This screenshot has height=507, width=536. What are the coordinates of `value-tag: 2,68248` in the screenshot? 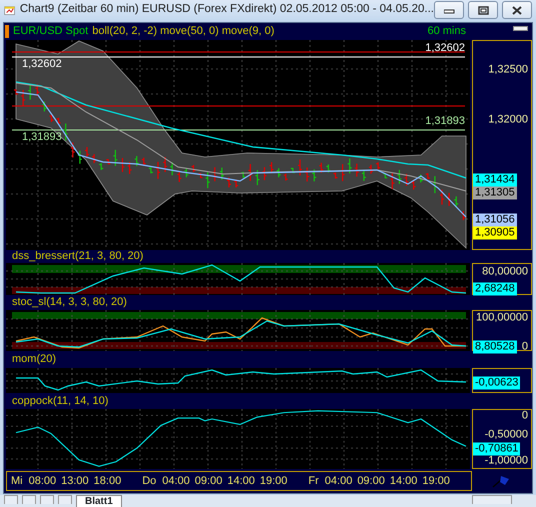 It's located at (495, 289).